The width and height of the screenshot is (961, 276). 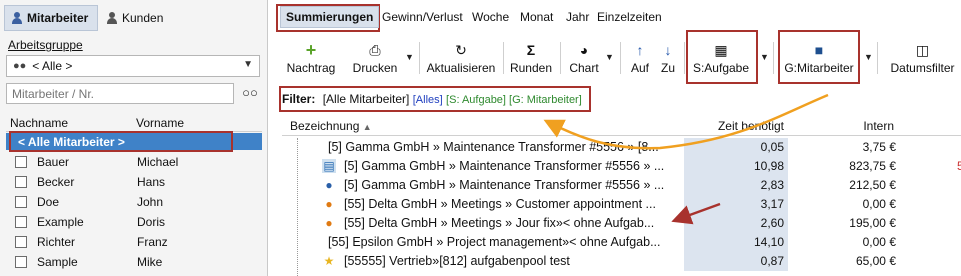 What do you see at coordinates (686, 121) in the screenshot?
I see `orange-arrow` at bounding box center [686, 121].